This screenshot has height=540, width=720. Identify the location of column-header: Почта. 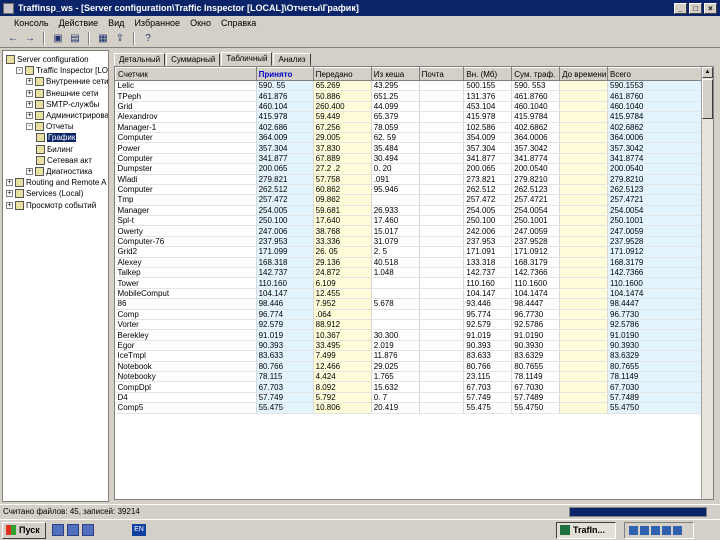
(441, 74).